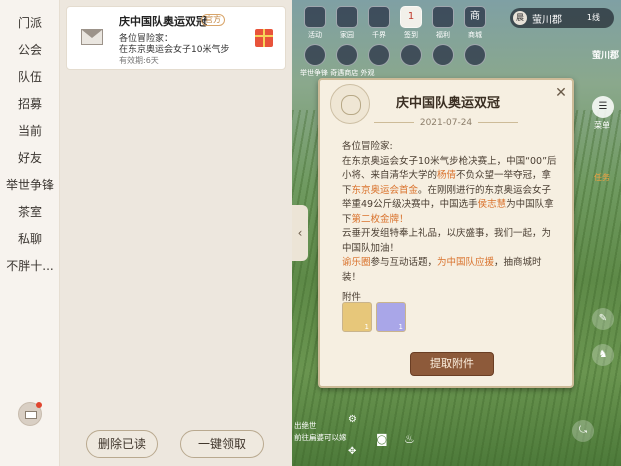 The width and height of the screenshot is (621, 466). Describe the element at coordinates (446, 123) in the screenshot. I see `mail-date: 2021-07-24` at that location.